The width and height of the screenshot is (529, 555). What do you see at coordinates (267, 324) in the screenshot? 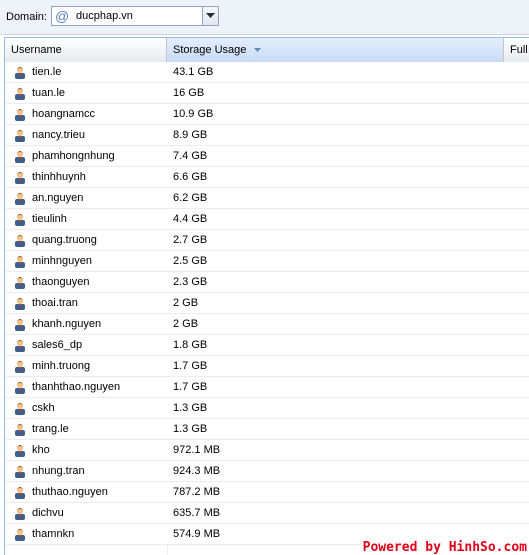
I see `table-row: khanh.nguyen 2 GB` at bounding box center [267, 324].